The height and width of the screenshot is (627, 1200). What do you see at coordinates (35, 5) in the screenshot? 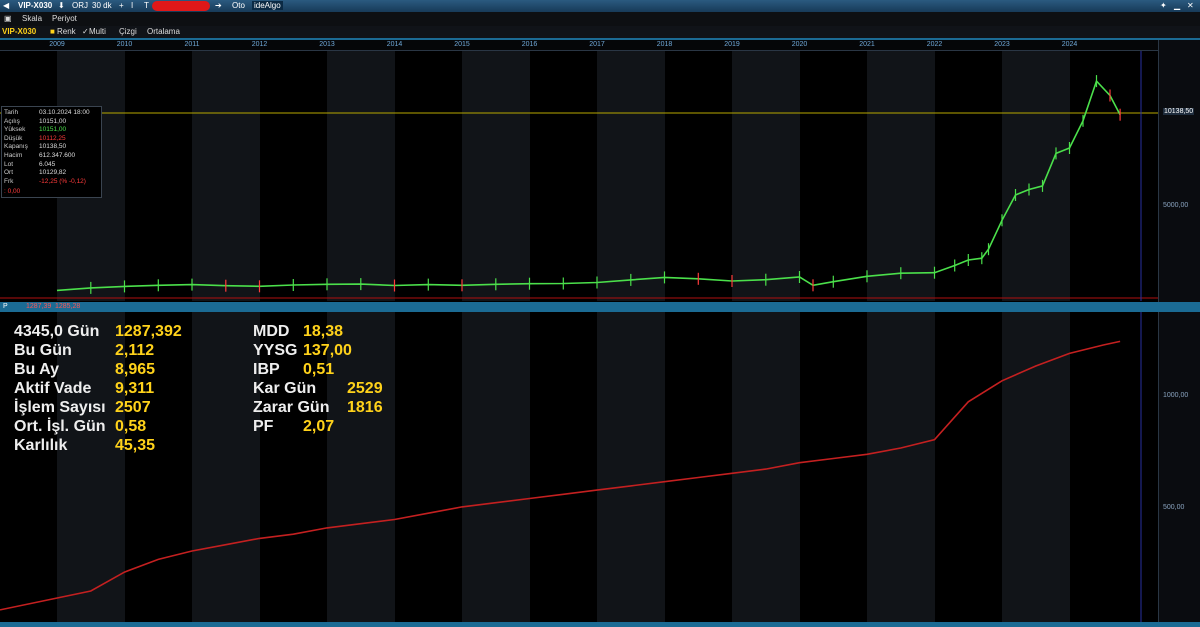
I see `symbol-field: VIP-X030` at bounding box center [35, 5].